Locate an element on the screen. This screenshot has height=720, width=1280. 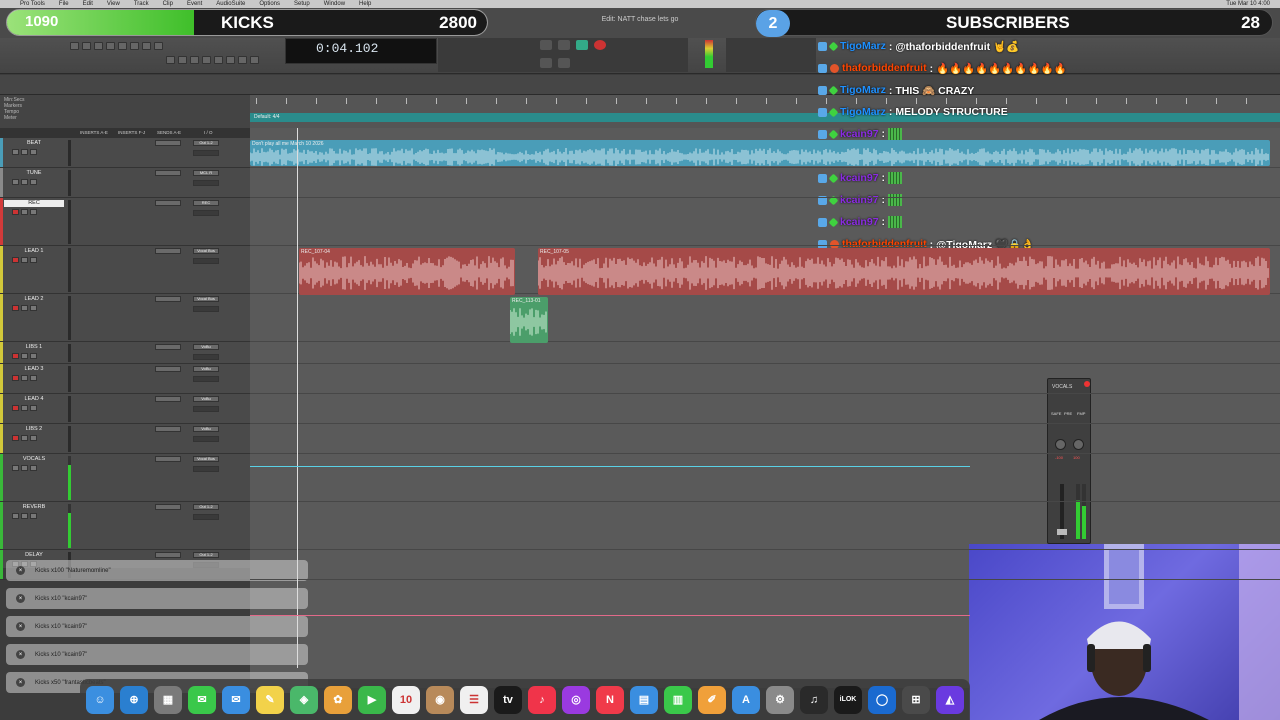
prev-button is located at coordinates (546, 63).